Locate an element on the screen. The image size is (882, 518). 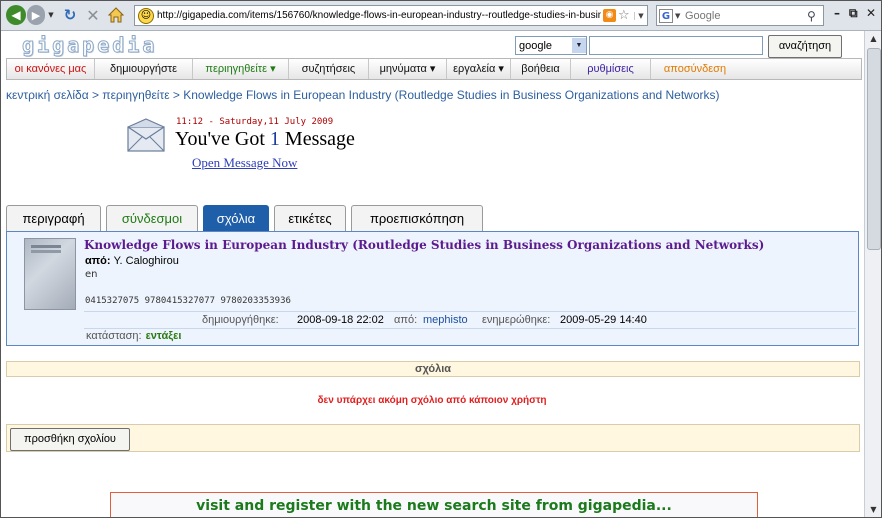
home-button is located at coordinates (116, 15).